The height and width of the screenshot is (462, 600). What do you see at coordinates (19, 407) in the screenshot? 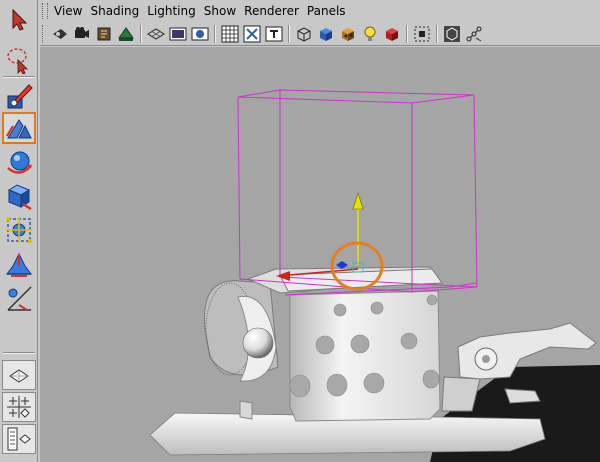
I see `four-view-layout-icon` at bounding box center [19, 407].